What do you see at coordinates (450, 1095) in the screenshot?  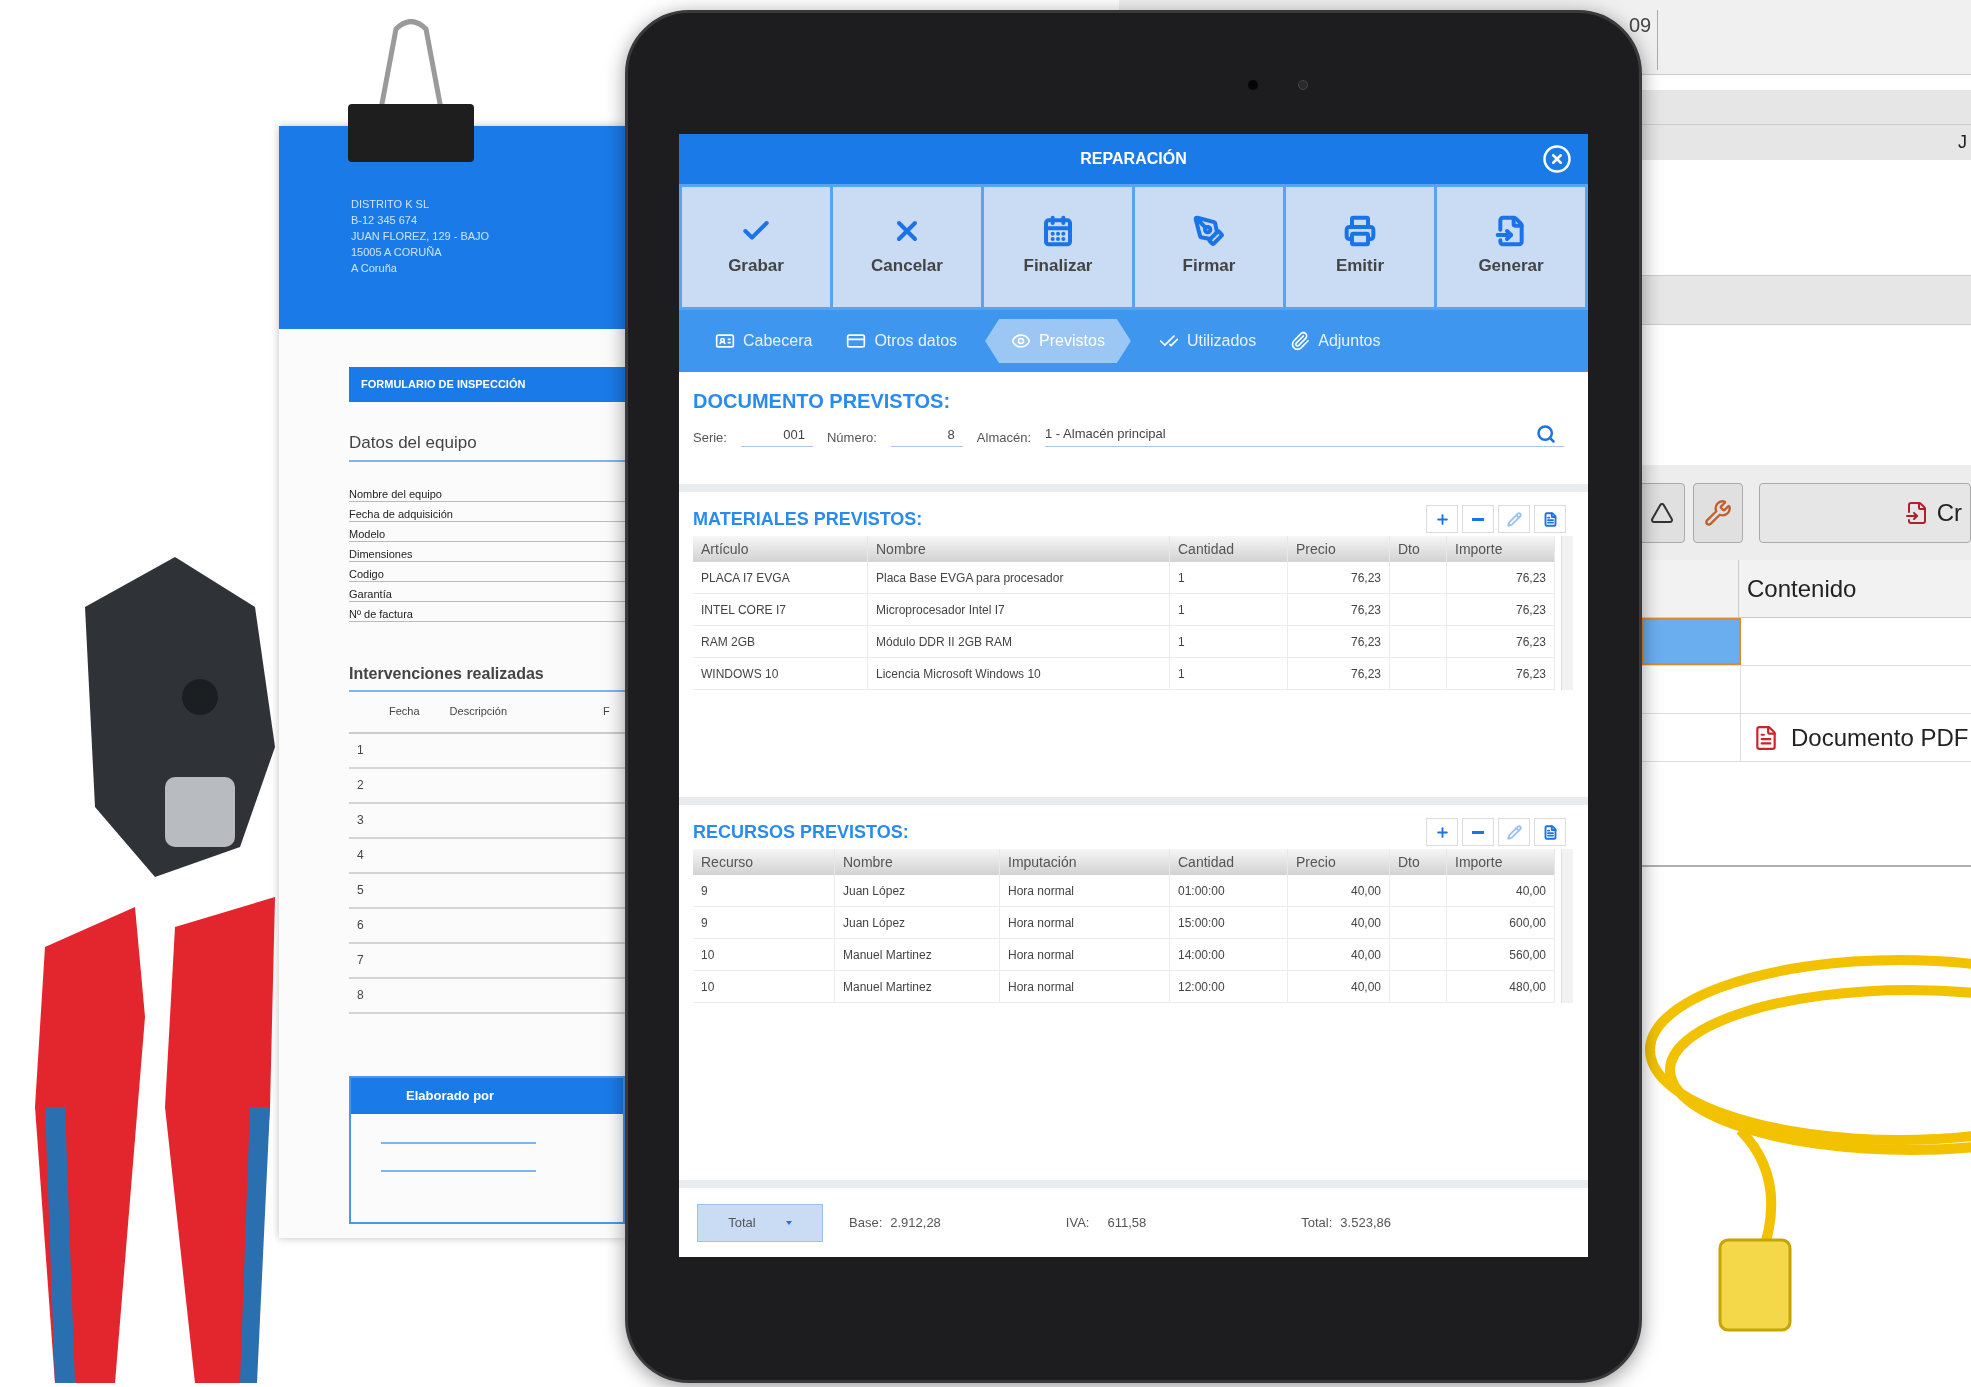 I see `signature-title: Elaborado por` at bounding box center [450, 1095].